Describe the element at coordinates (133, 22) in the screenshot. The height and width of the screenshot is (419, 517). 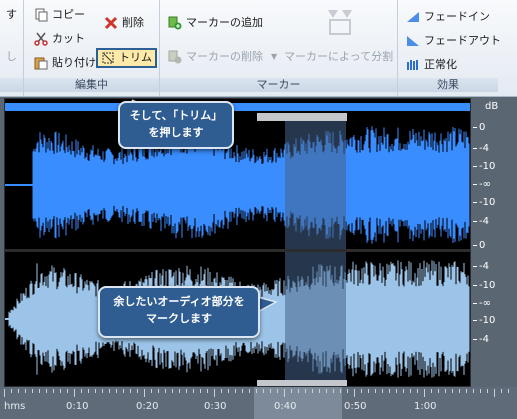
I see `delete-label: 削除` at that location.